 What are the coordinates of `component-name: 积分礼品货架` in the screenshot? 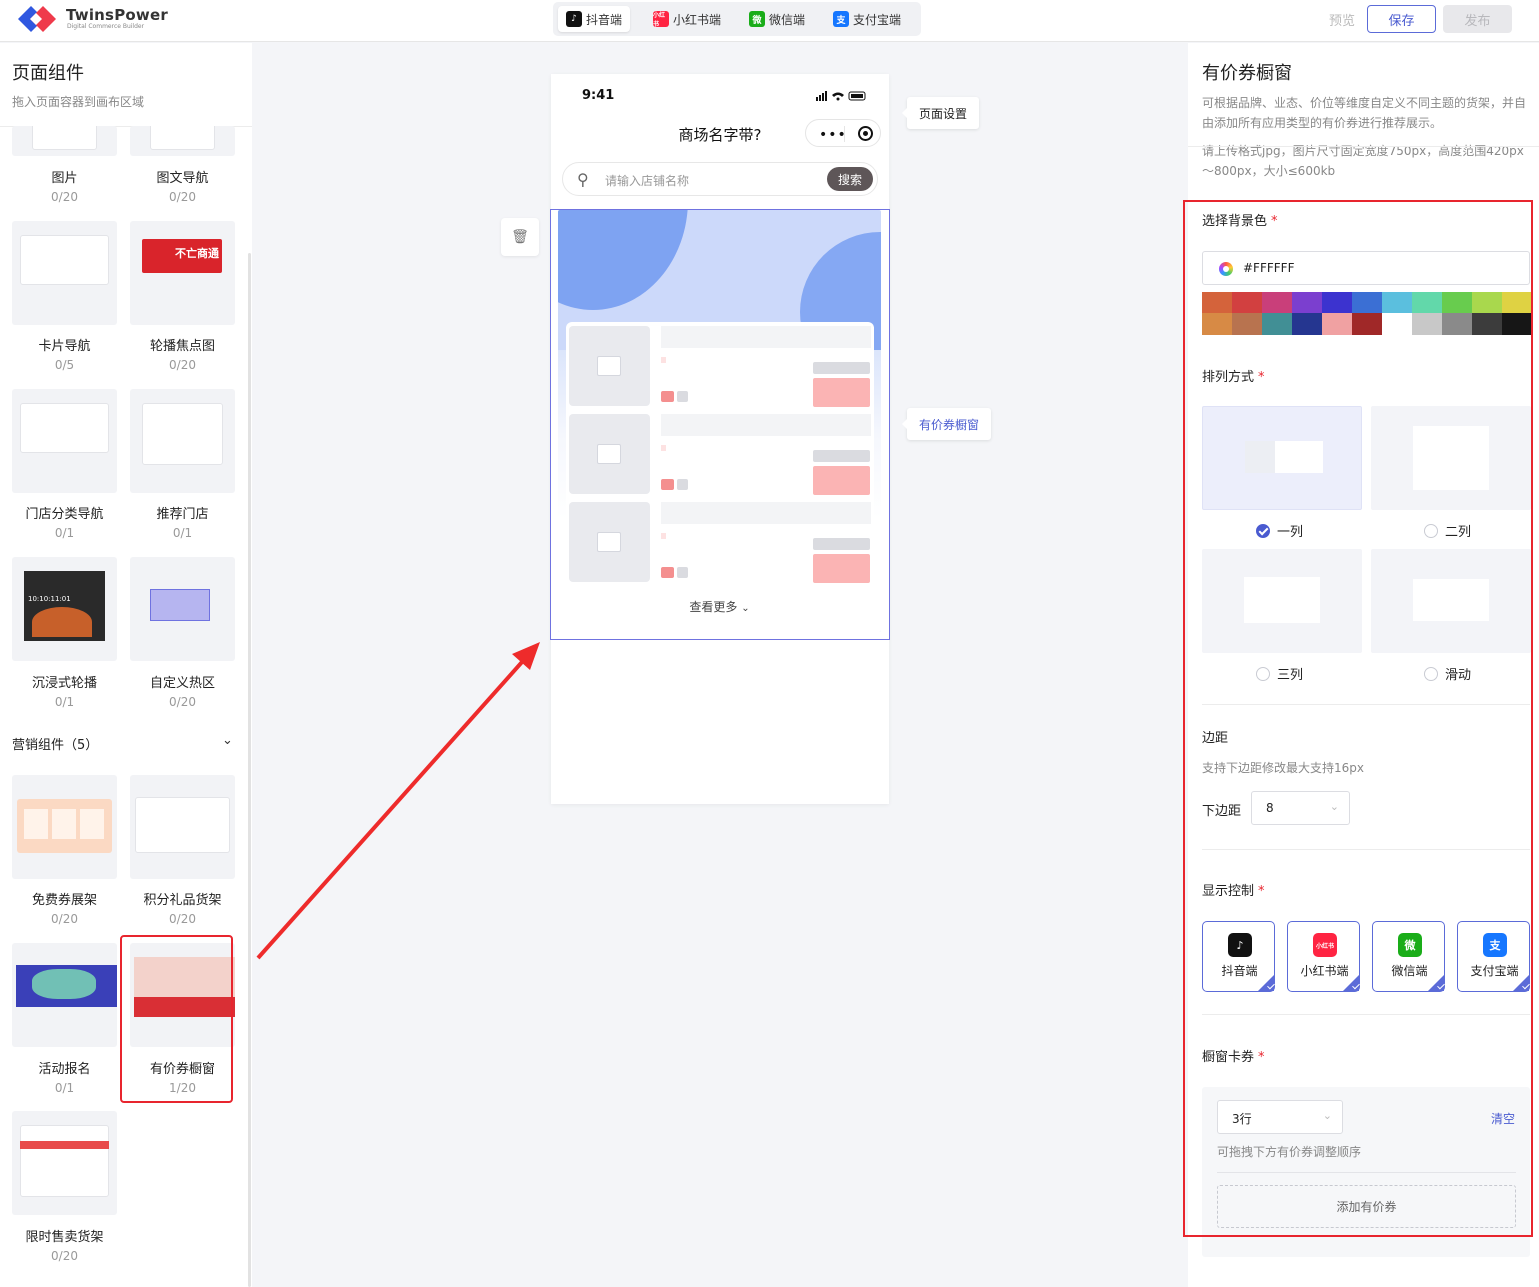 It's located at (182, 900).